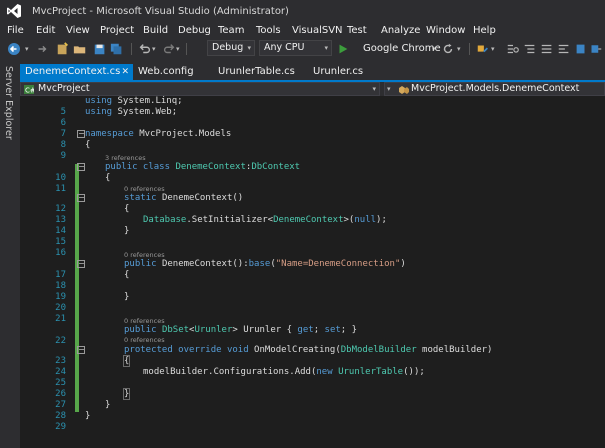 This screenshot has height=448, width=605. I want to click on code-line-18: 18 {, so click(312, 280).